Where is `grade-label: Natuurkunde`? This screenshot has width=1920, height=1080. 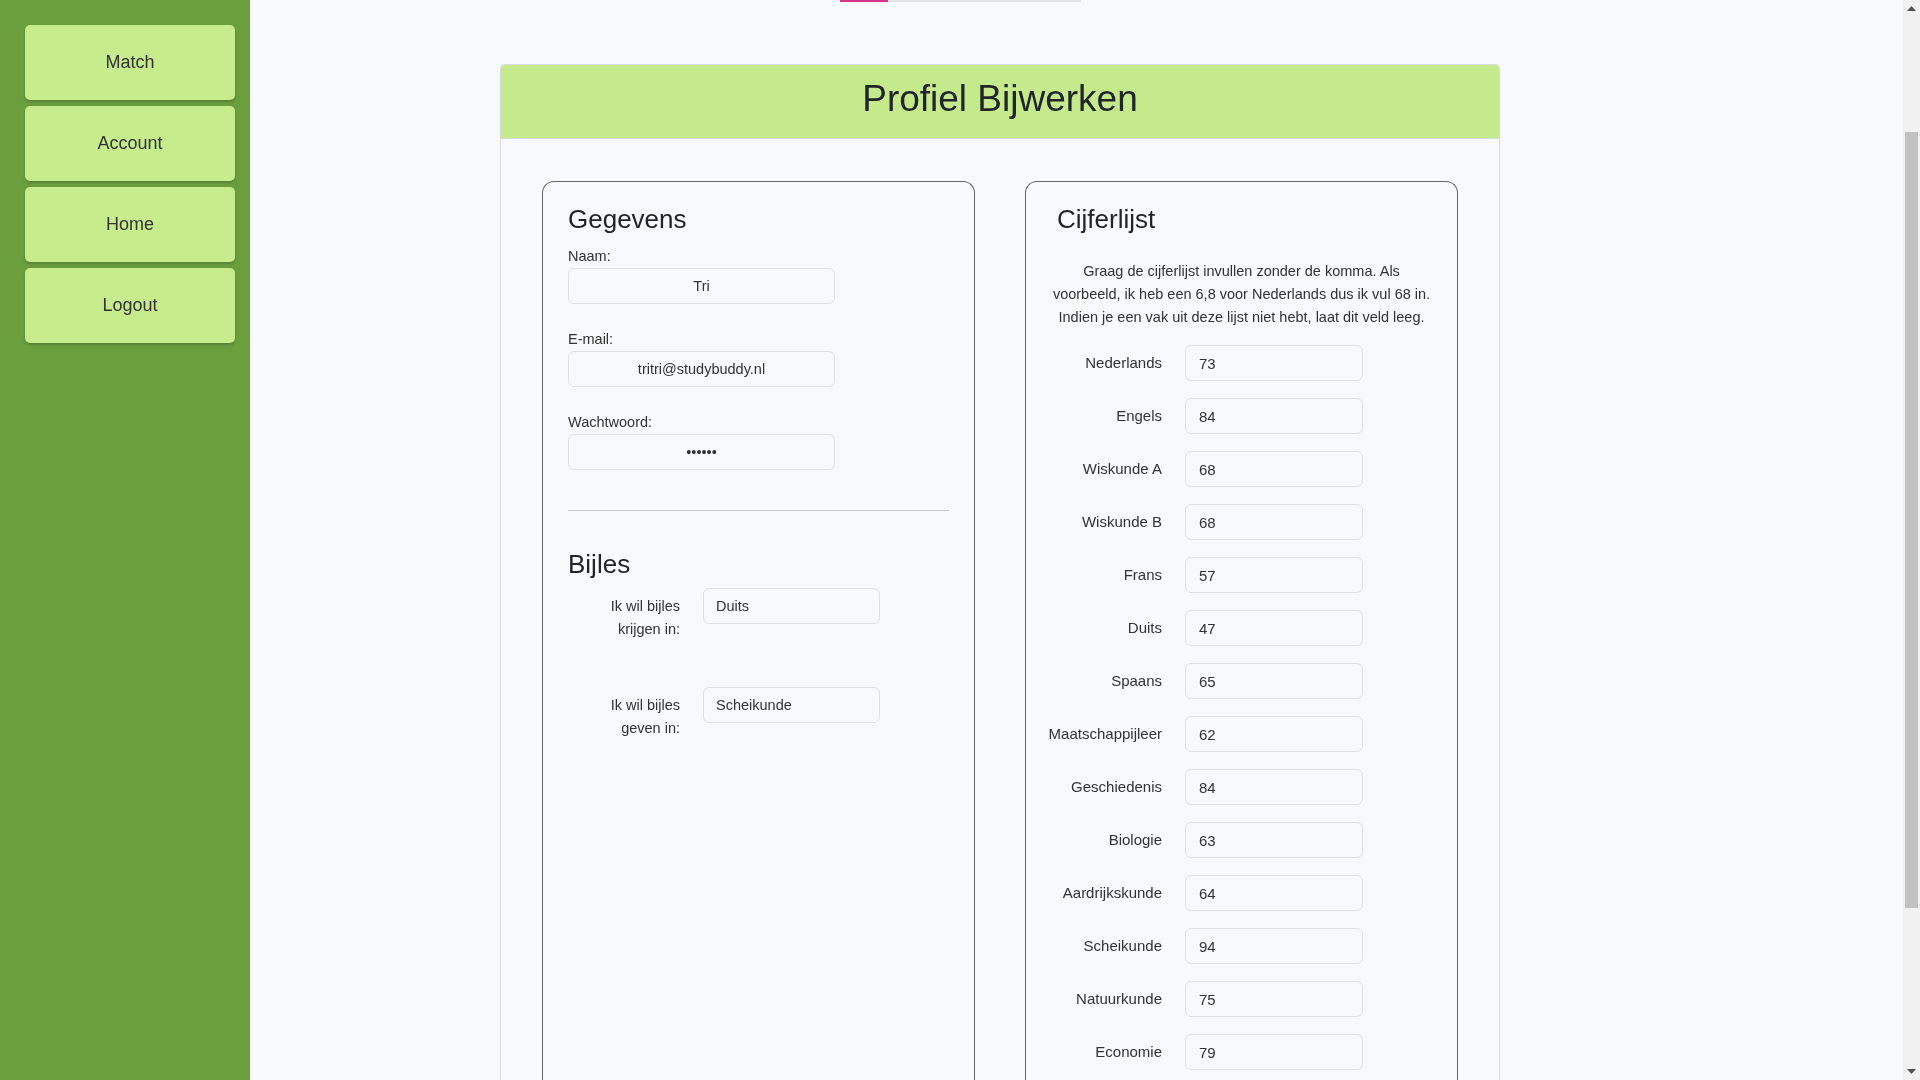 grade-label: Natuurkunde is located at coordinates (1118, 999).